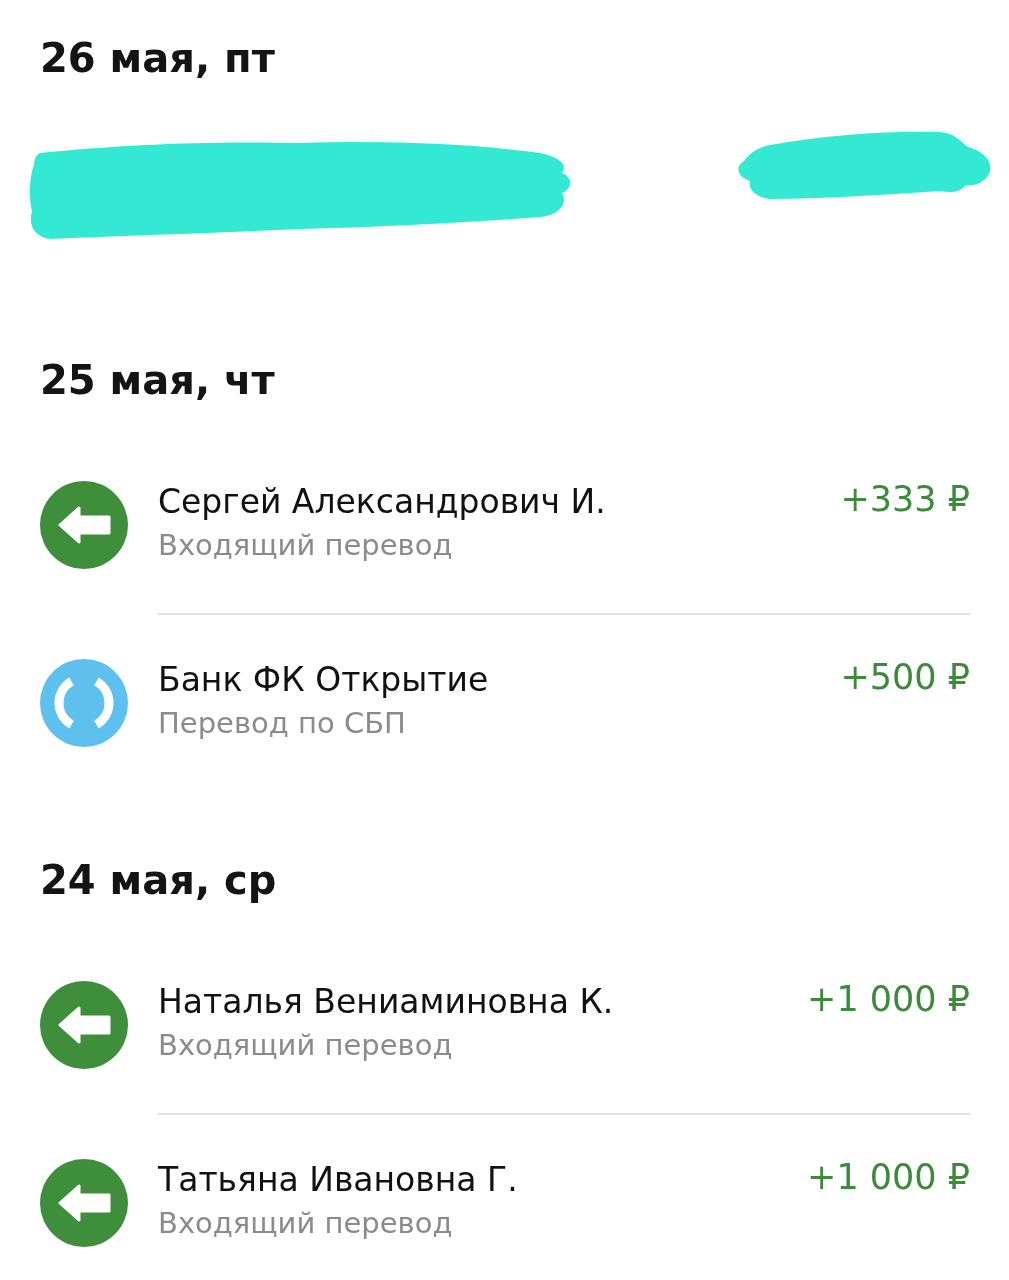  What do you see at coordinates (84, 703) in the screenshot?
I see `split-ring-icon` at bounding box center [84, 703].